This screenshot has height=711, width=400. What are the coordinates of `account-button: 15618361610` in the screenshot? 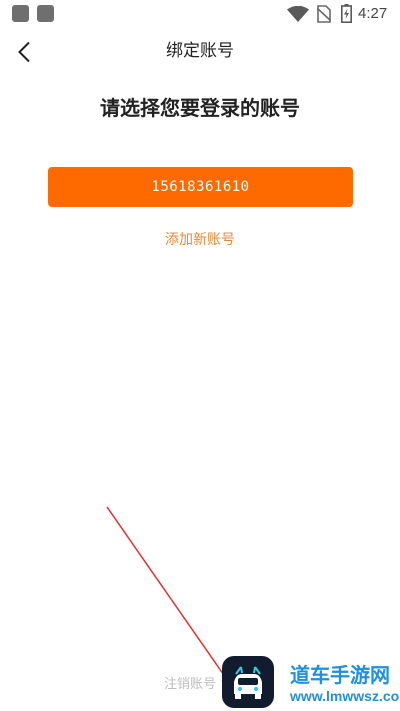 It's located at (200, 187).